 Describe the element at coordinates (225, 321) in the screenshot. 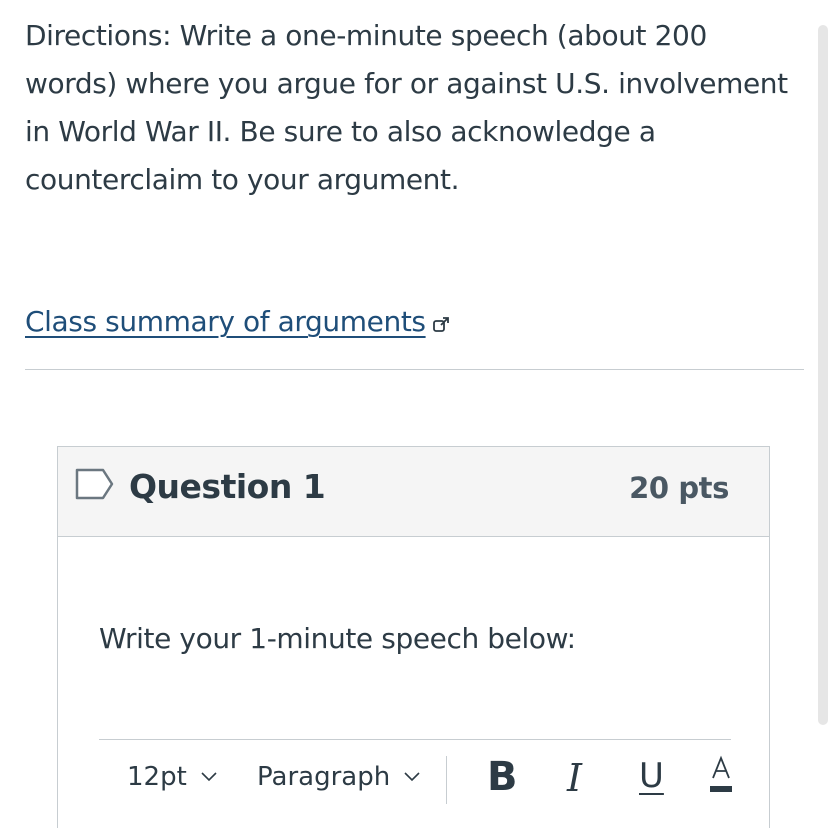

I see `class-summary-link-label: Class summary of arguments` at that location.